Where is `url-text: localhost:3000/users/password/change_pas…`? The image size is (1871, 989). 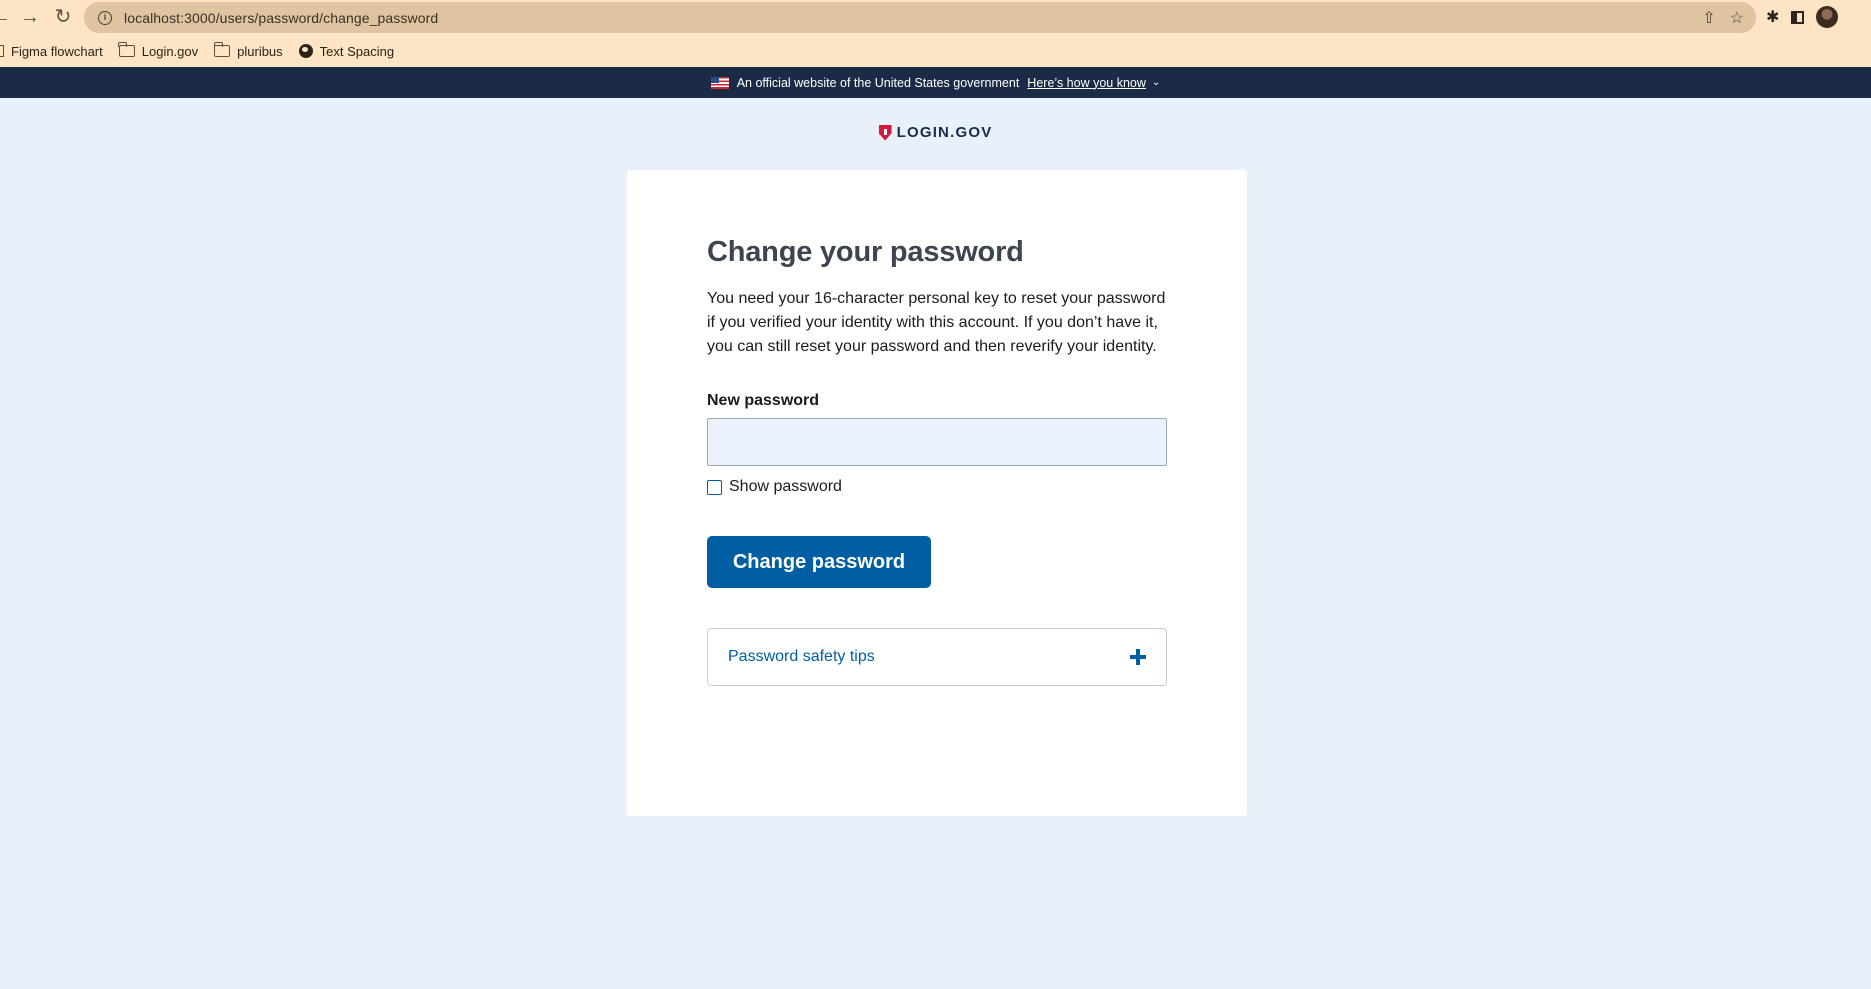
url-text: localhost:3000/users/password/change_pas… is located at coordinates (281, 17).